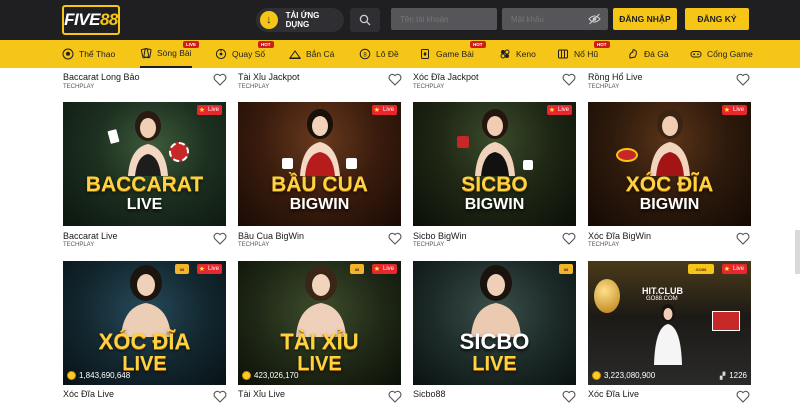 This screenshot has height=403, width=800. Describe the element at coordinates (387, 54) in the screenshot. I see `nav-label: Lô Đề` at that location.